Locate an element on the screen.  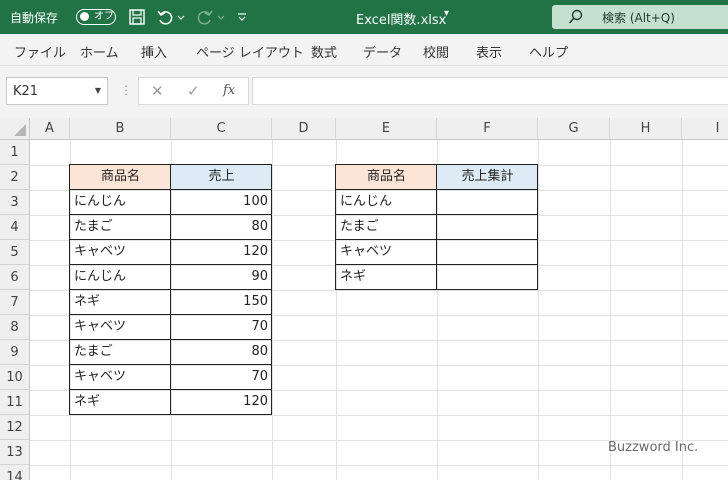
redo-icon is located at coordinates (205, 17).